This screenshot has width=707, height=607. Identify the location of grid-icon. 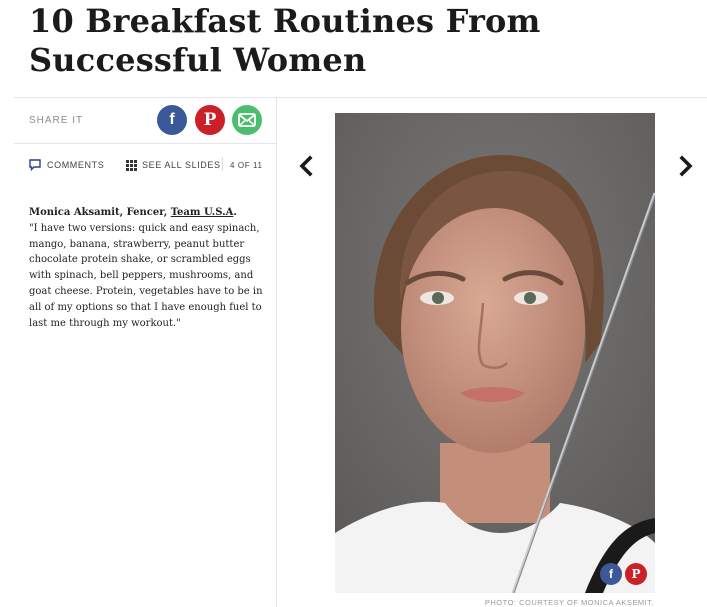
(131, 165).